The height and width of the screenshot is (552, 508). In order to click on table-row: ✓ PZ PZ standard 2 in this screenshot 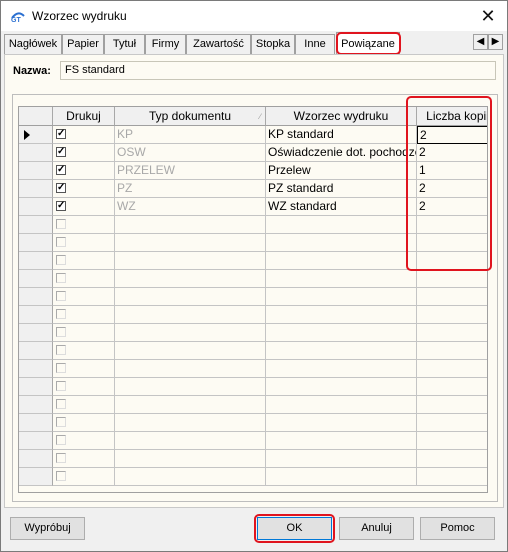, I will do `click(253, 189)`.